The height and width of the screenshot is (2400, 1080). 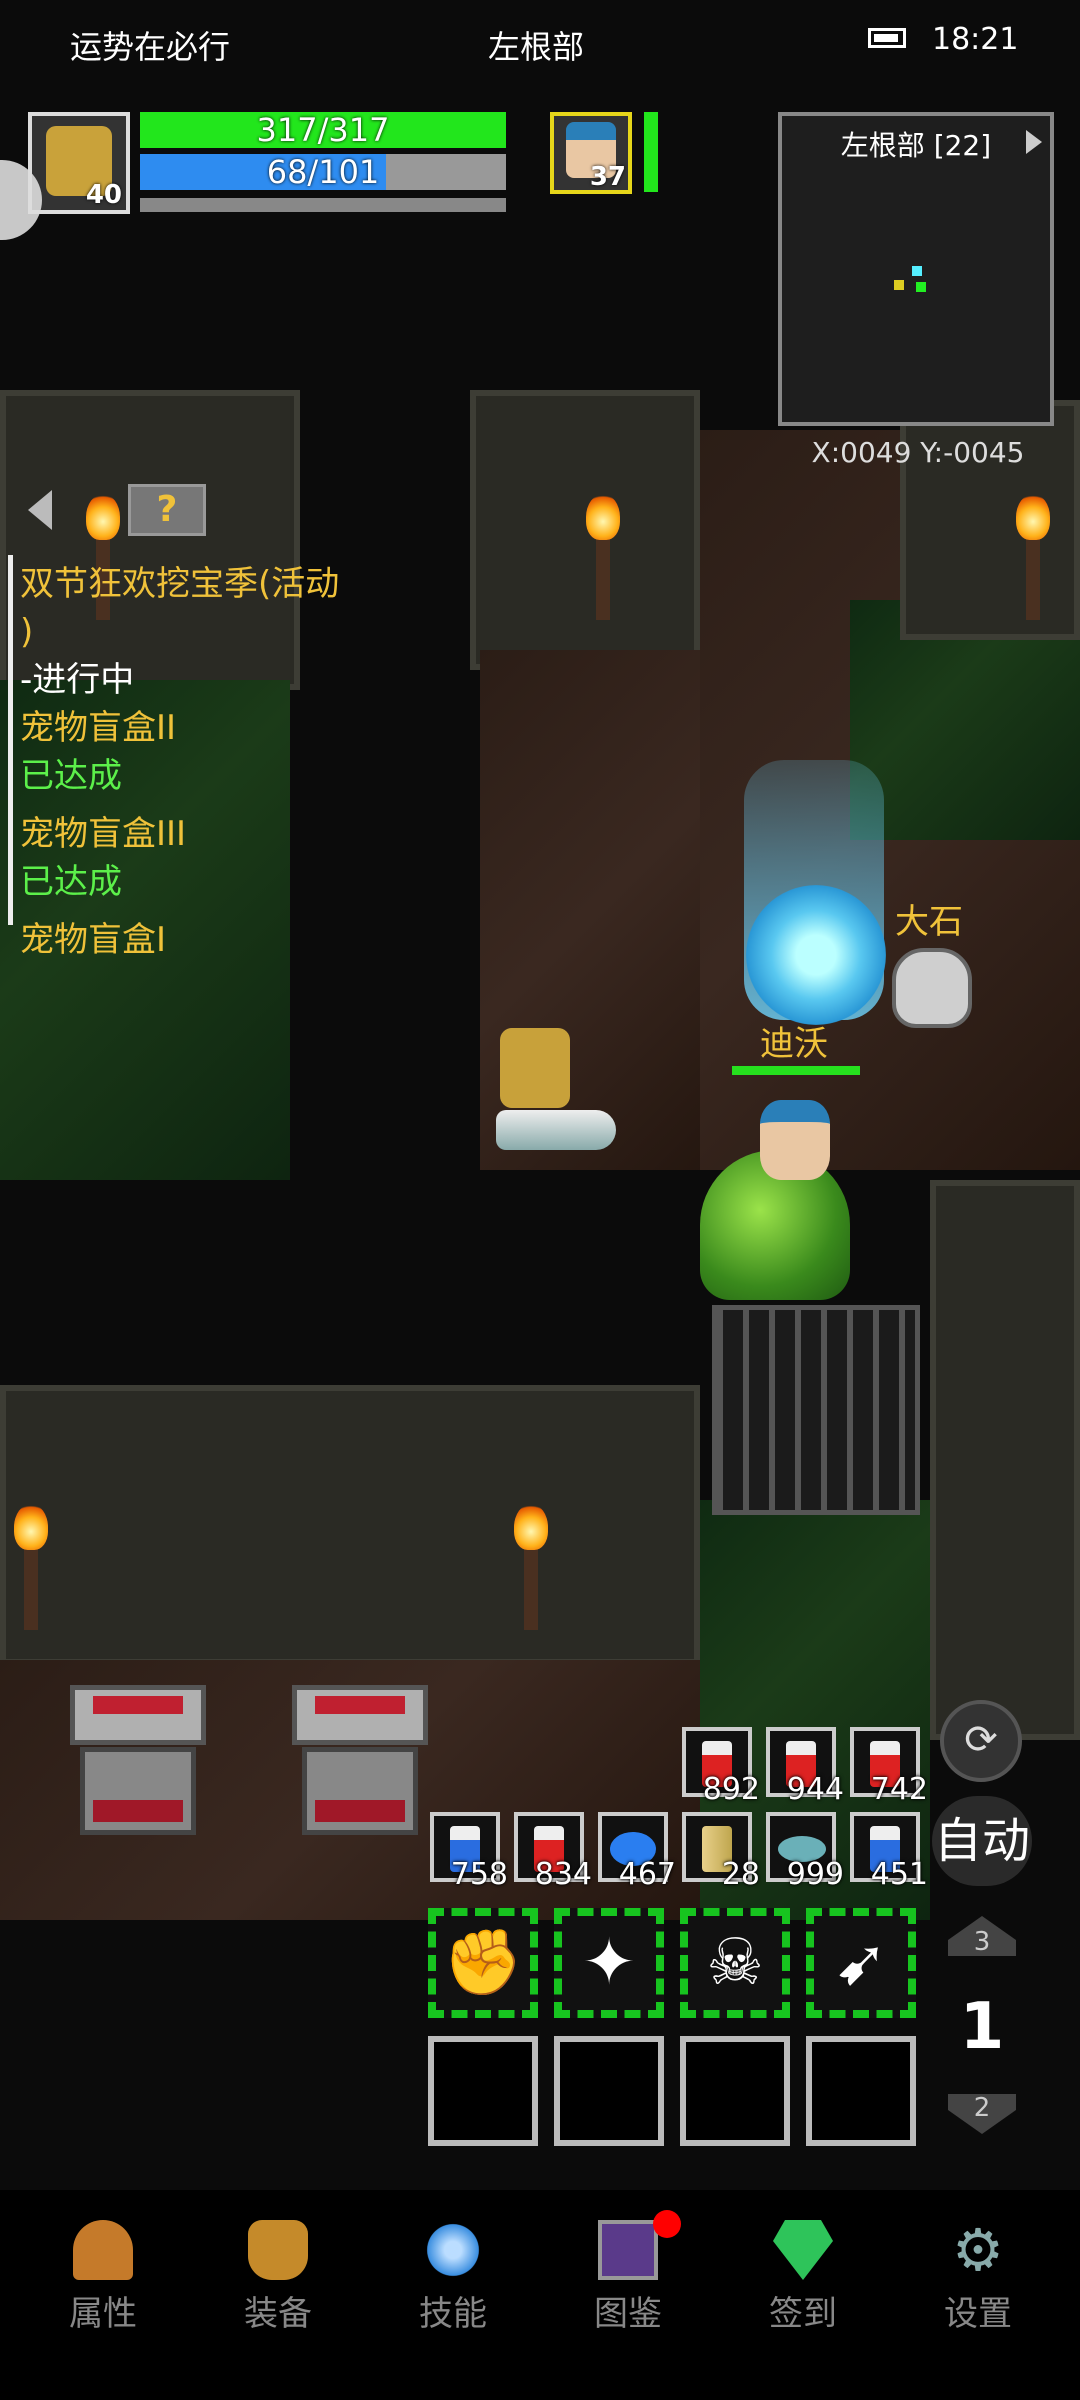 I want to click on horned-skull-icon: ☠, so click(x=735, y=1963).